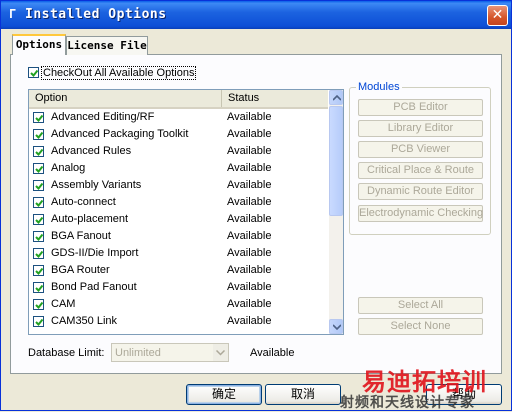 The height and width of the screenshot is (412, 512). What do you see at coordinates (13, 14) in the screenshot?
I see `app-icon: Γ` at bounding box center [13, 14].